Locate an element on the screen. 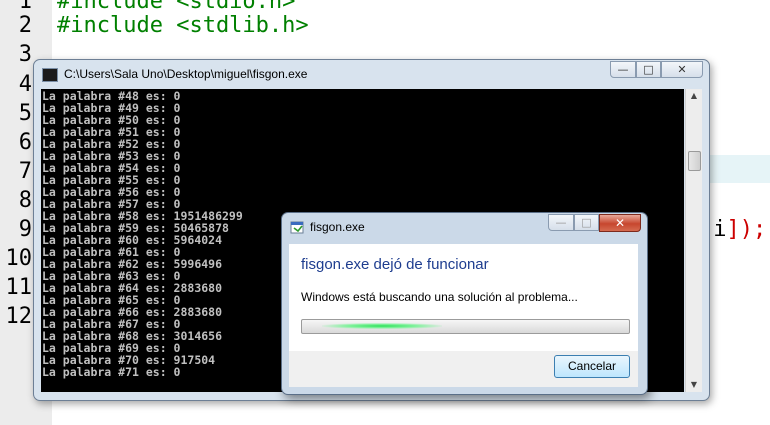  dialog-maximize-button: □ is located at coordinates (586, 222).